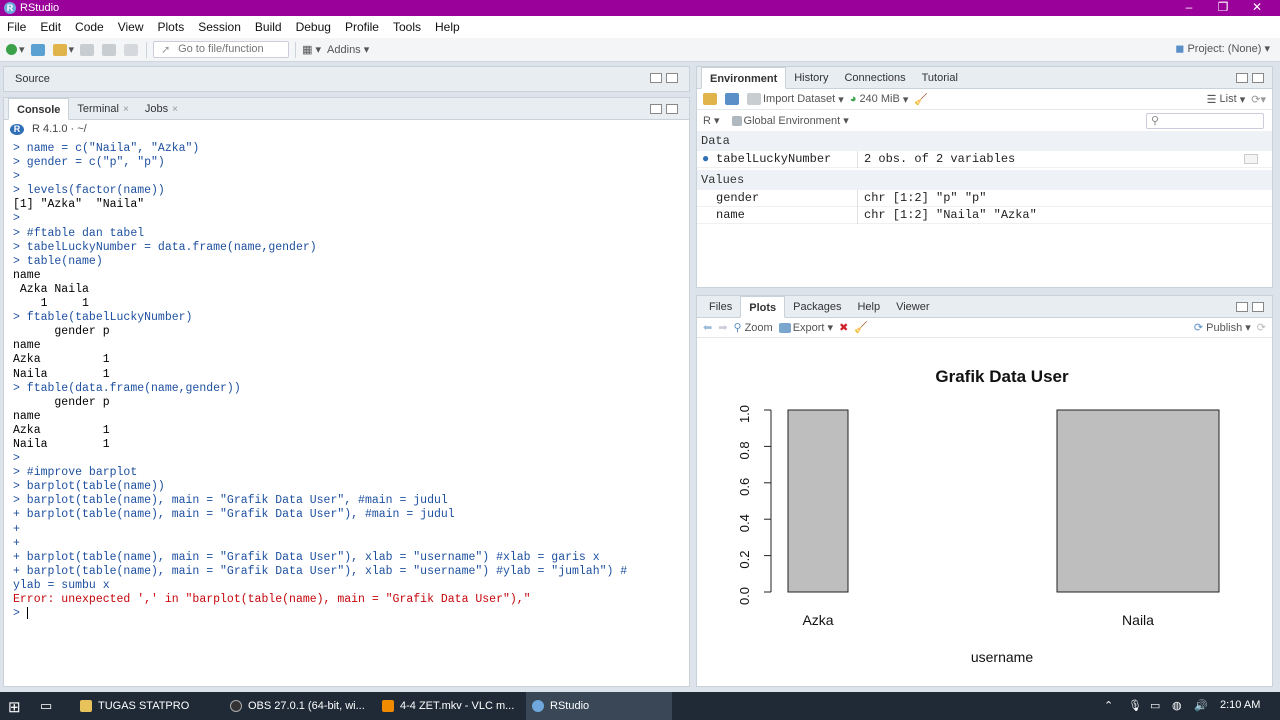 This screenshot has height=720, width=1280. What do you see at coordinates (132, 49) in the screenshot?
I see `print-icon` at bounding box center [132, 49].